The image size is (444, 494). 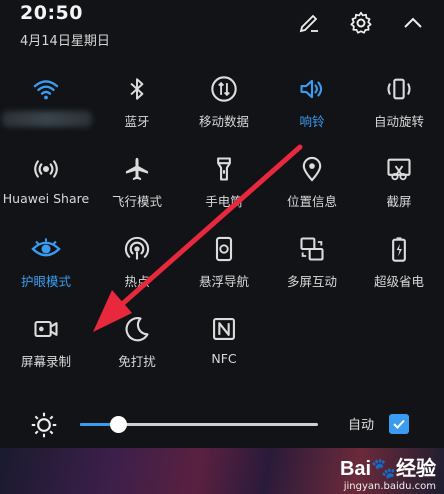 What do you see at coordinates (45, 361) in the screenshot?
I see `tile-label: 屏幕录制` at bounding box center [45, 361].